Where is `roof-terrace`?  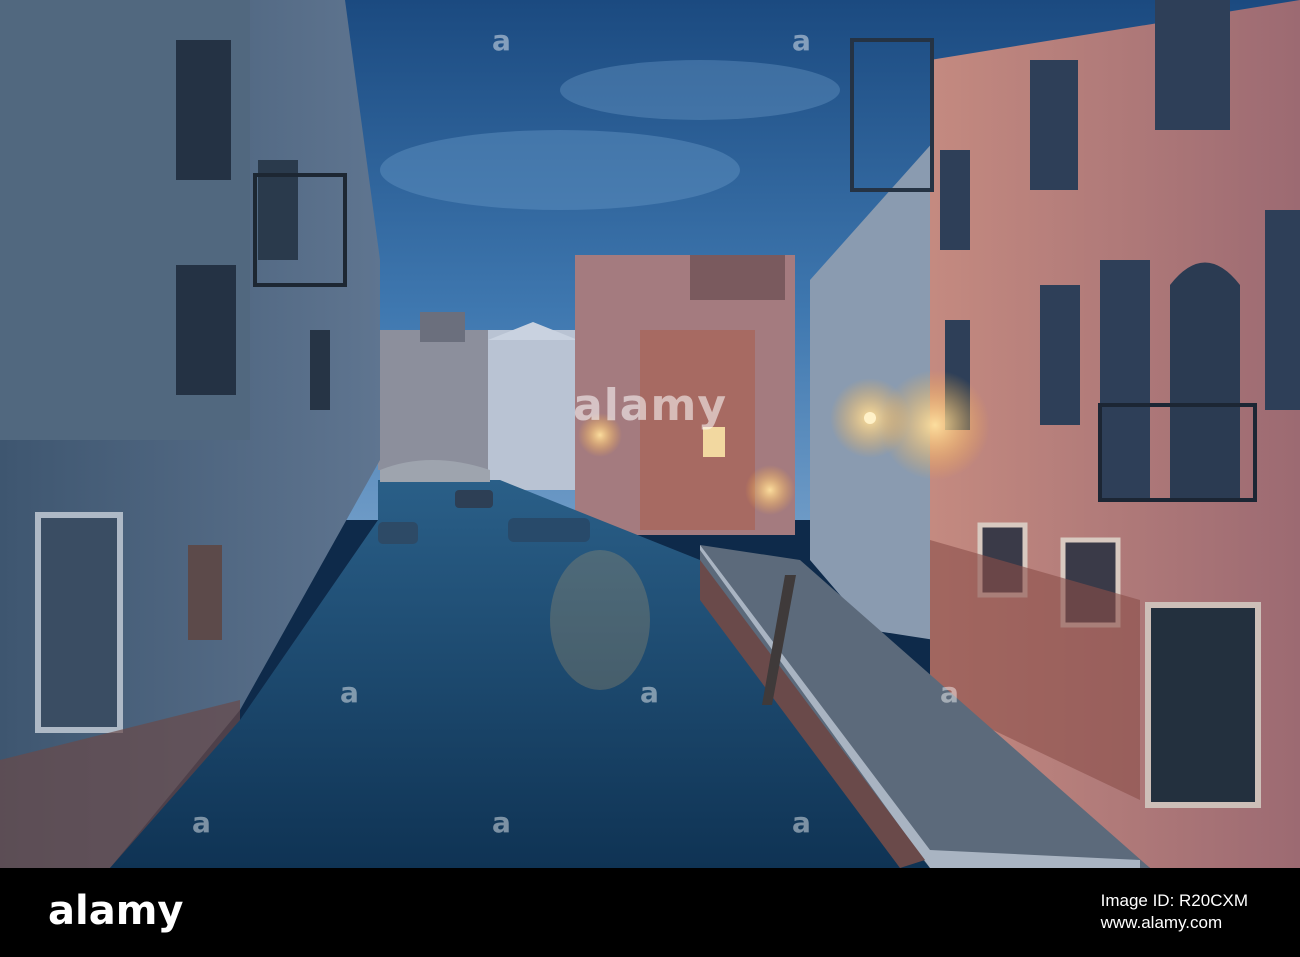
roof-terrace is located at coordinates (737, 277).